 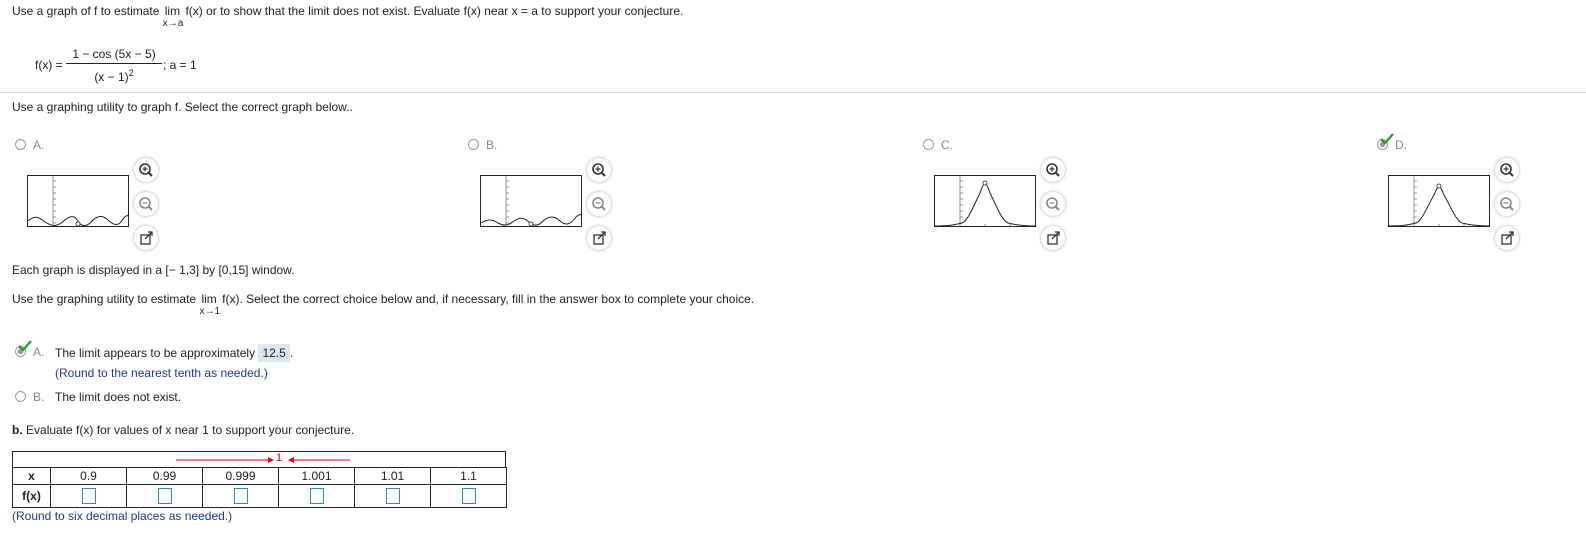 I want to click on graph-option-c, so click(x=986, y=202).